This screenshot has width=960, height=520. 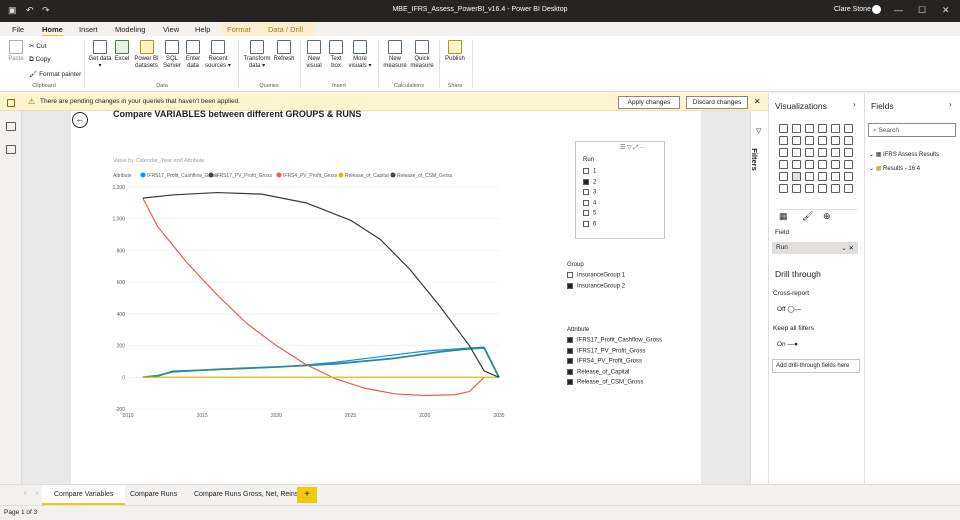 What do you see at coordinates (848, 128) in the screenshot?
I see `100-column-icon` at bounding box center [848, 128].